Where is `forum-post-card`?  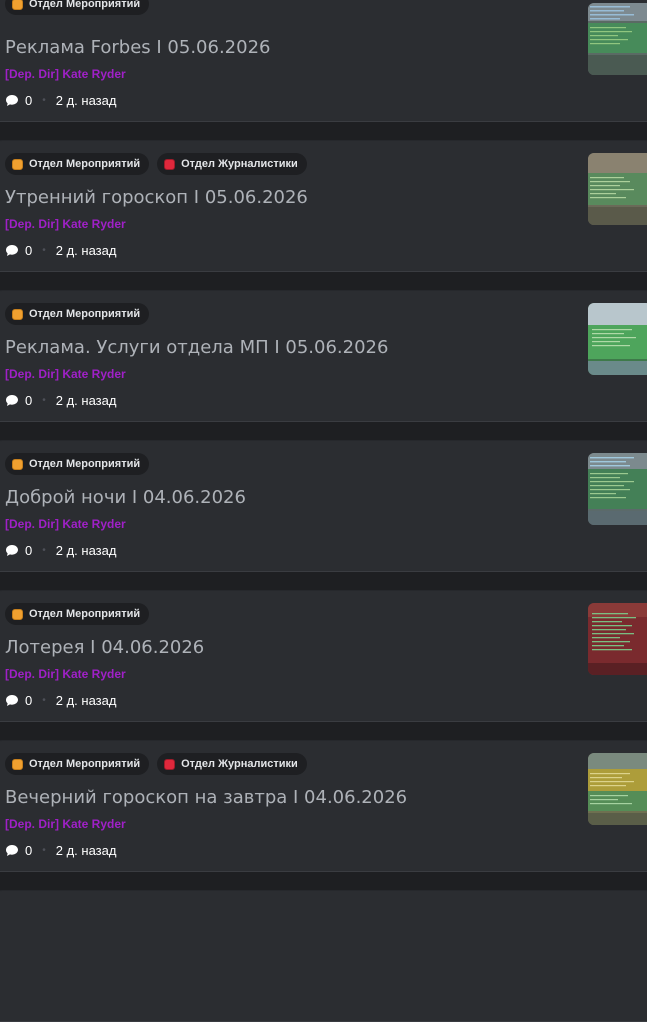 forum-post-card is located at coordinates (323, 956).